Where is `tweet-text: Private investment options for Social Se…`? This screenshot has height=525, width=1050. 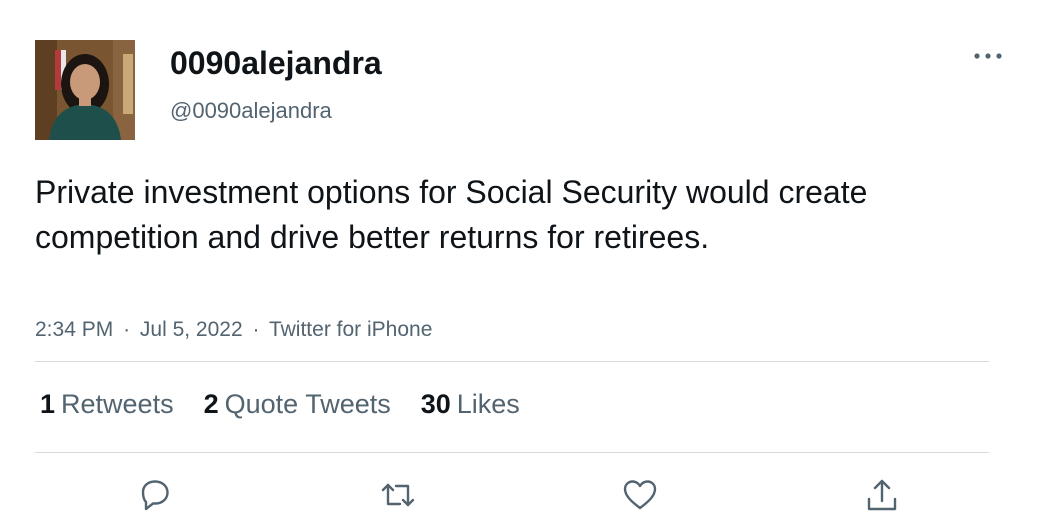
tweet-text: Private investment options for Social Se… is located at coordinates (451, 214).